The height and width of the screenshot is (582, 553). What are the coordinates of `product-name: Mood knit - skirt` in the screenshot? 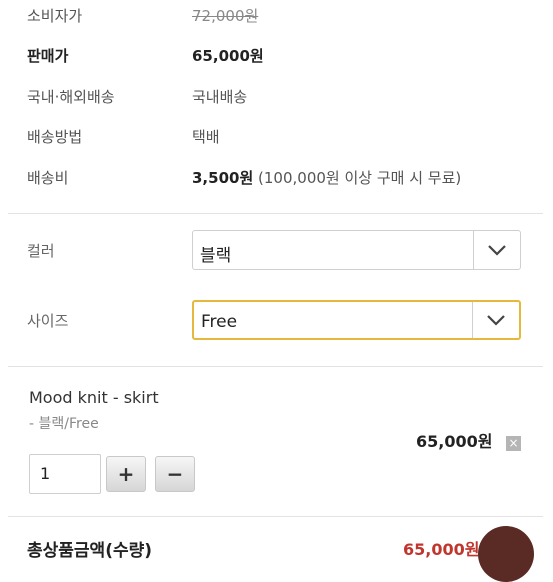 It's located at (94, 397).